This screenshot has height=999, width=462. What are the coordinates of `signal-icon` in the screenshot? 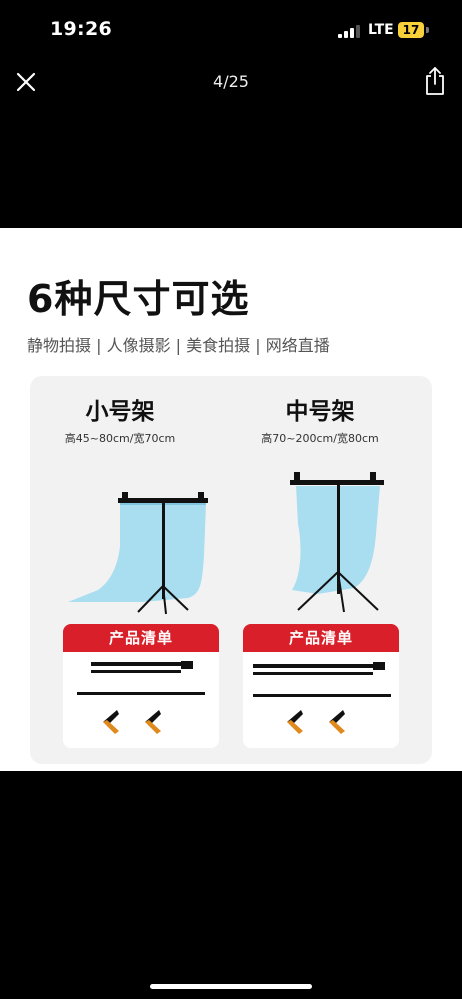 It's located at (349, 31).